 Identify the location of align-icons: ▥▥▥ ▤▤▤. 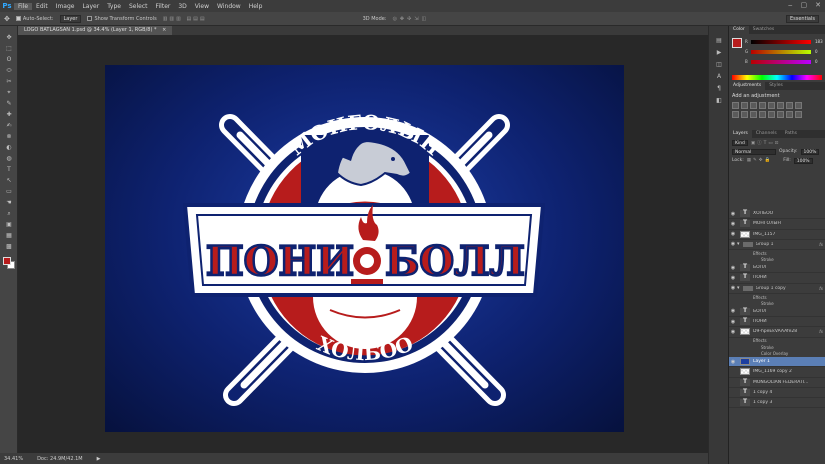
(185, 19).